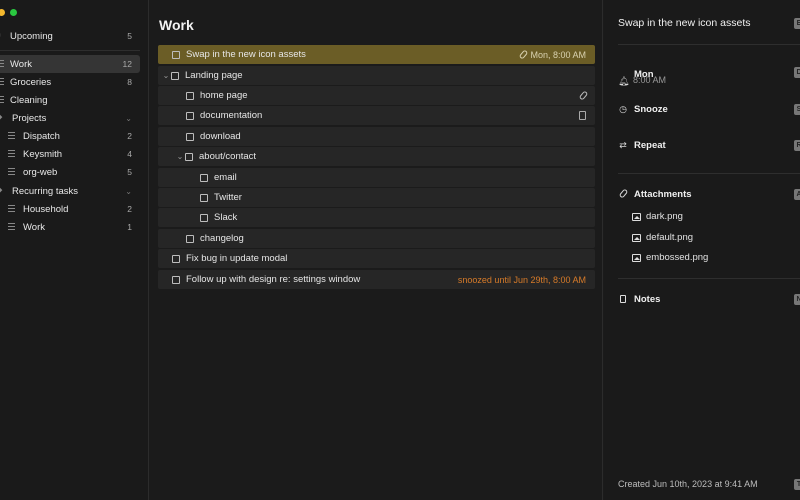 The image size is (800, 500). Describe the element at coordinates (558, 54) in the screenshot. I see `due-date: Mon, 8:00 AM` at that location.